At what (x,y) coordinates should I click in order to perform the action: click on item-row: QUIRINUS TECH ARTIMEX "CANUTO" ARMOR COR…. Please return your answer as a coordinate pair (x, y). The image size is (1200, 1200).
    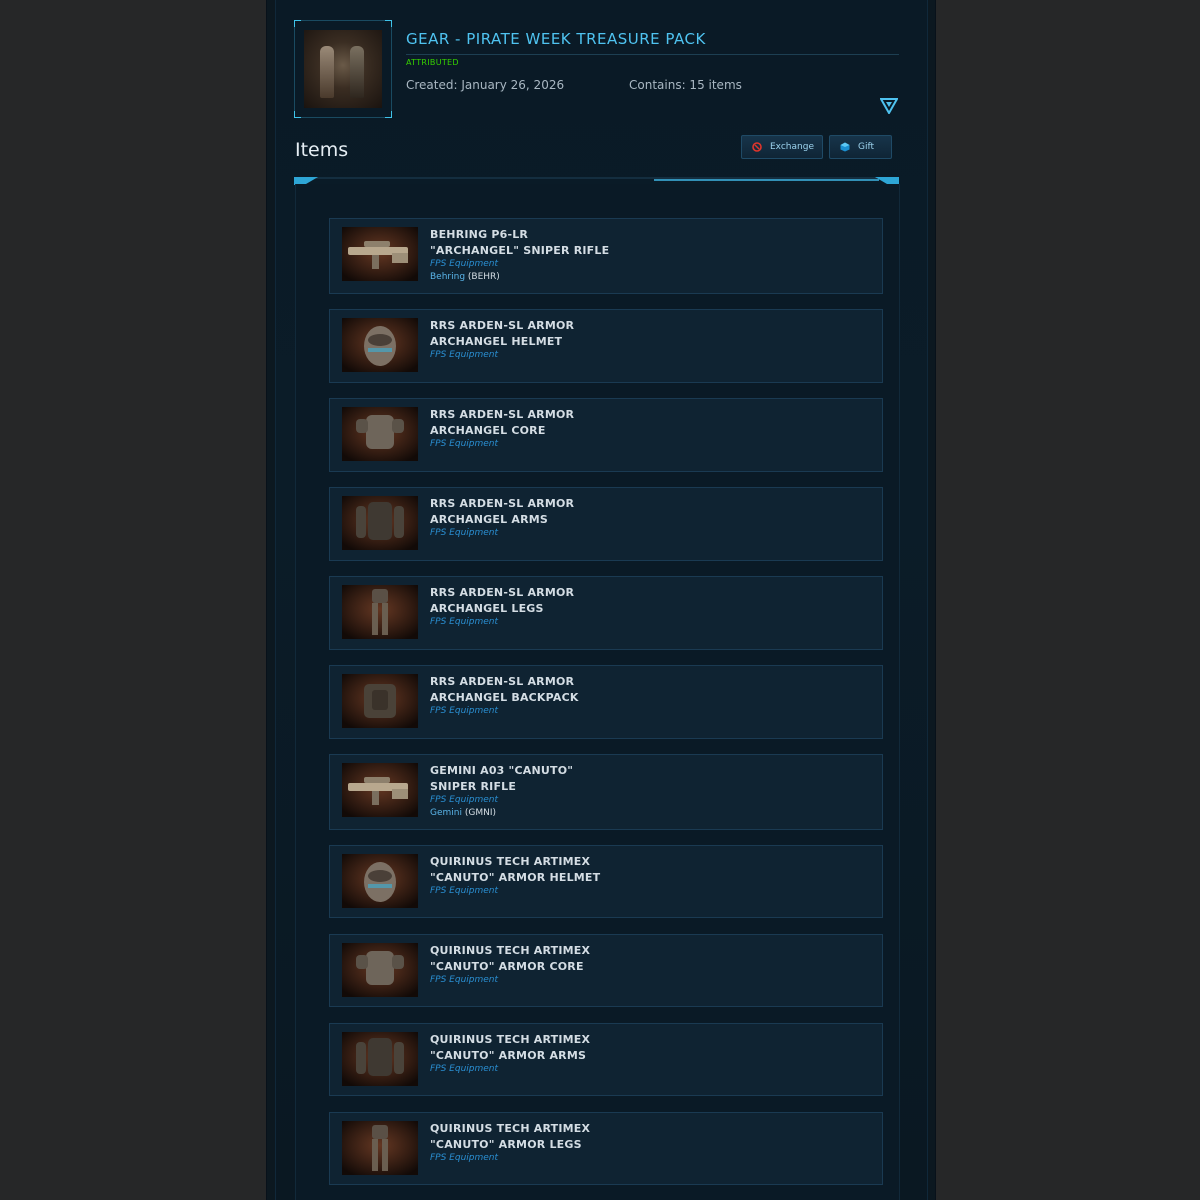
    Looking at the image, I should click on (606, 970).